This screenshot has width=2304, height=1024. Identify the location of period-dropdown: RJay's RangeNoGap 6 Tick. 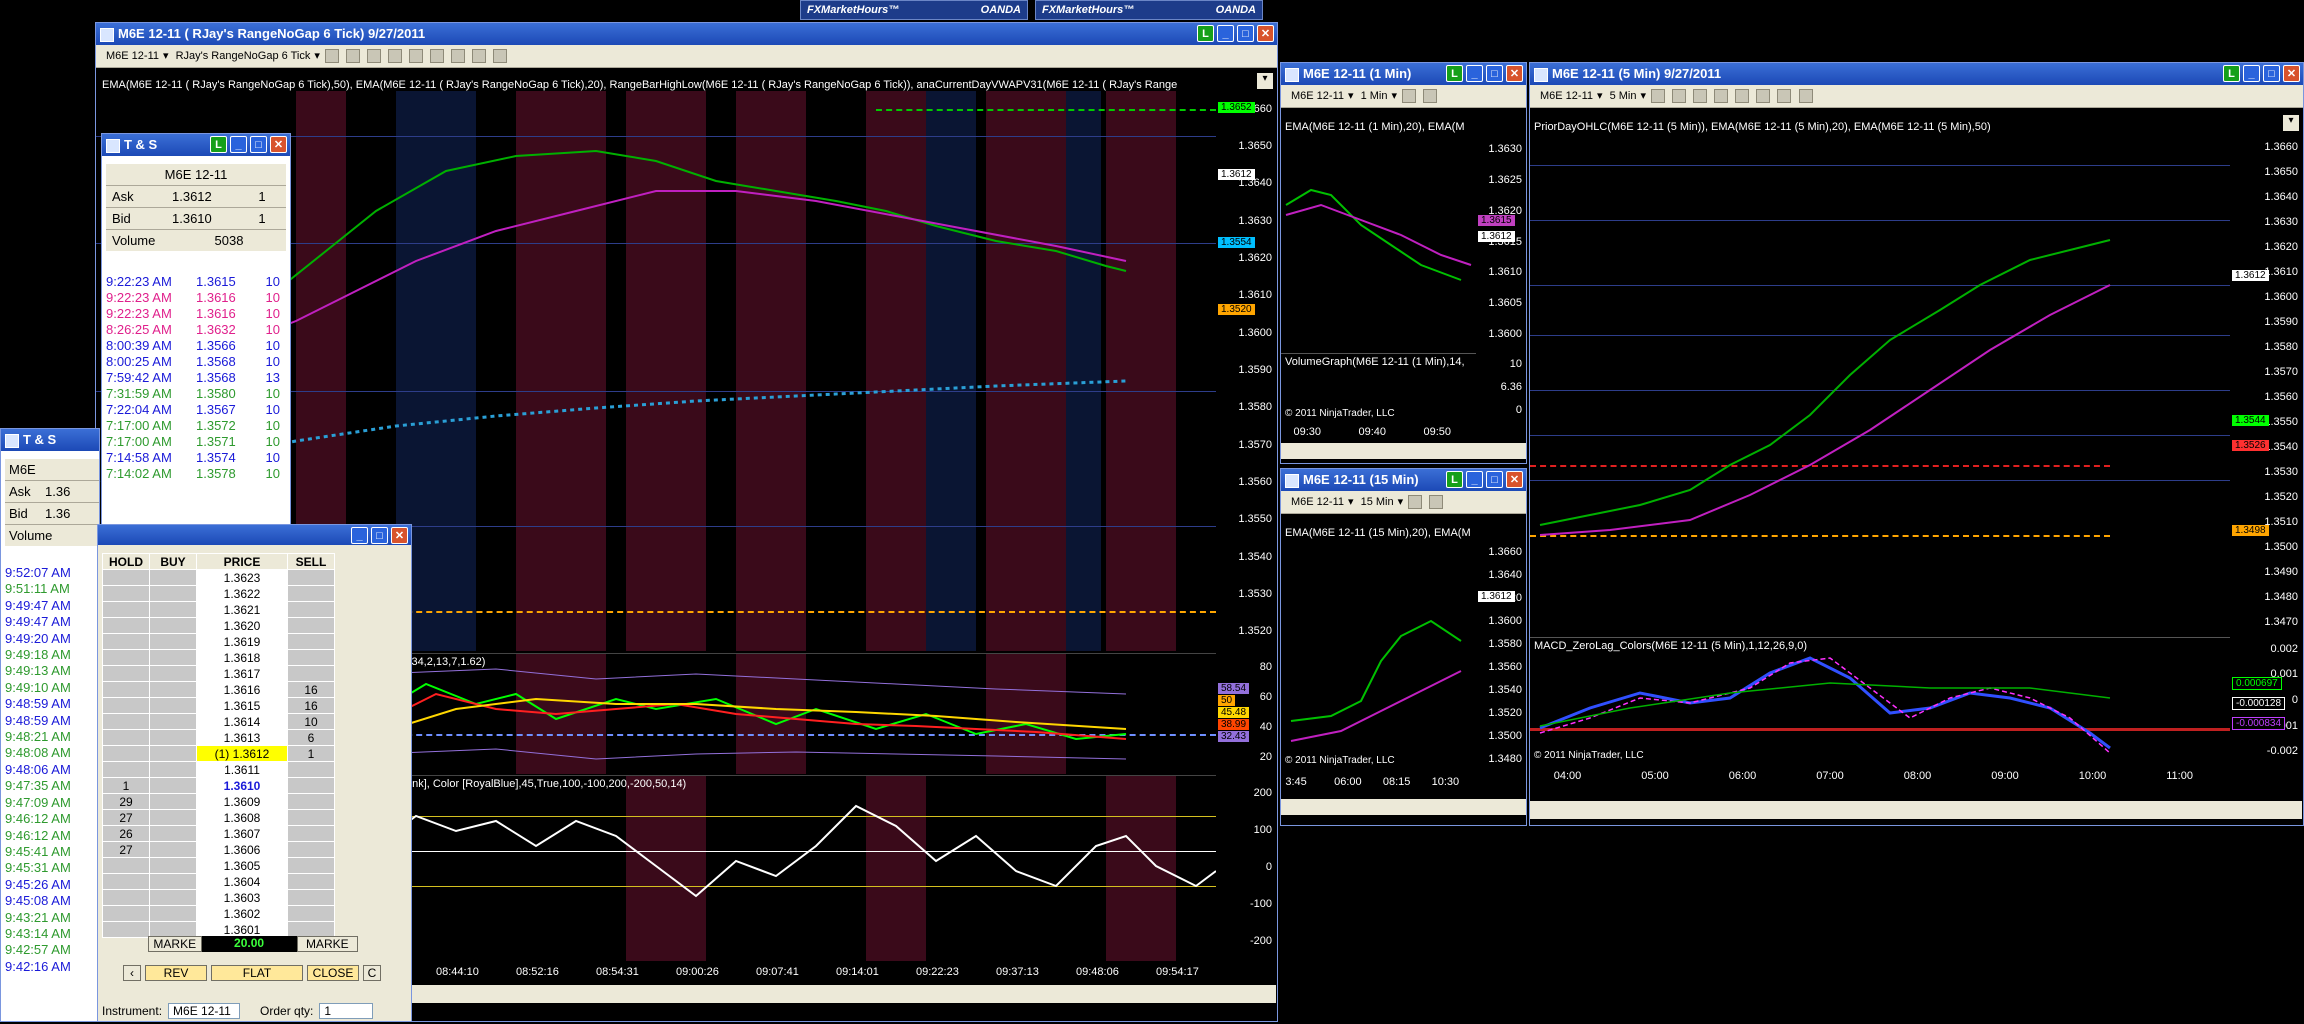
(243, 56).